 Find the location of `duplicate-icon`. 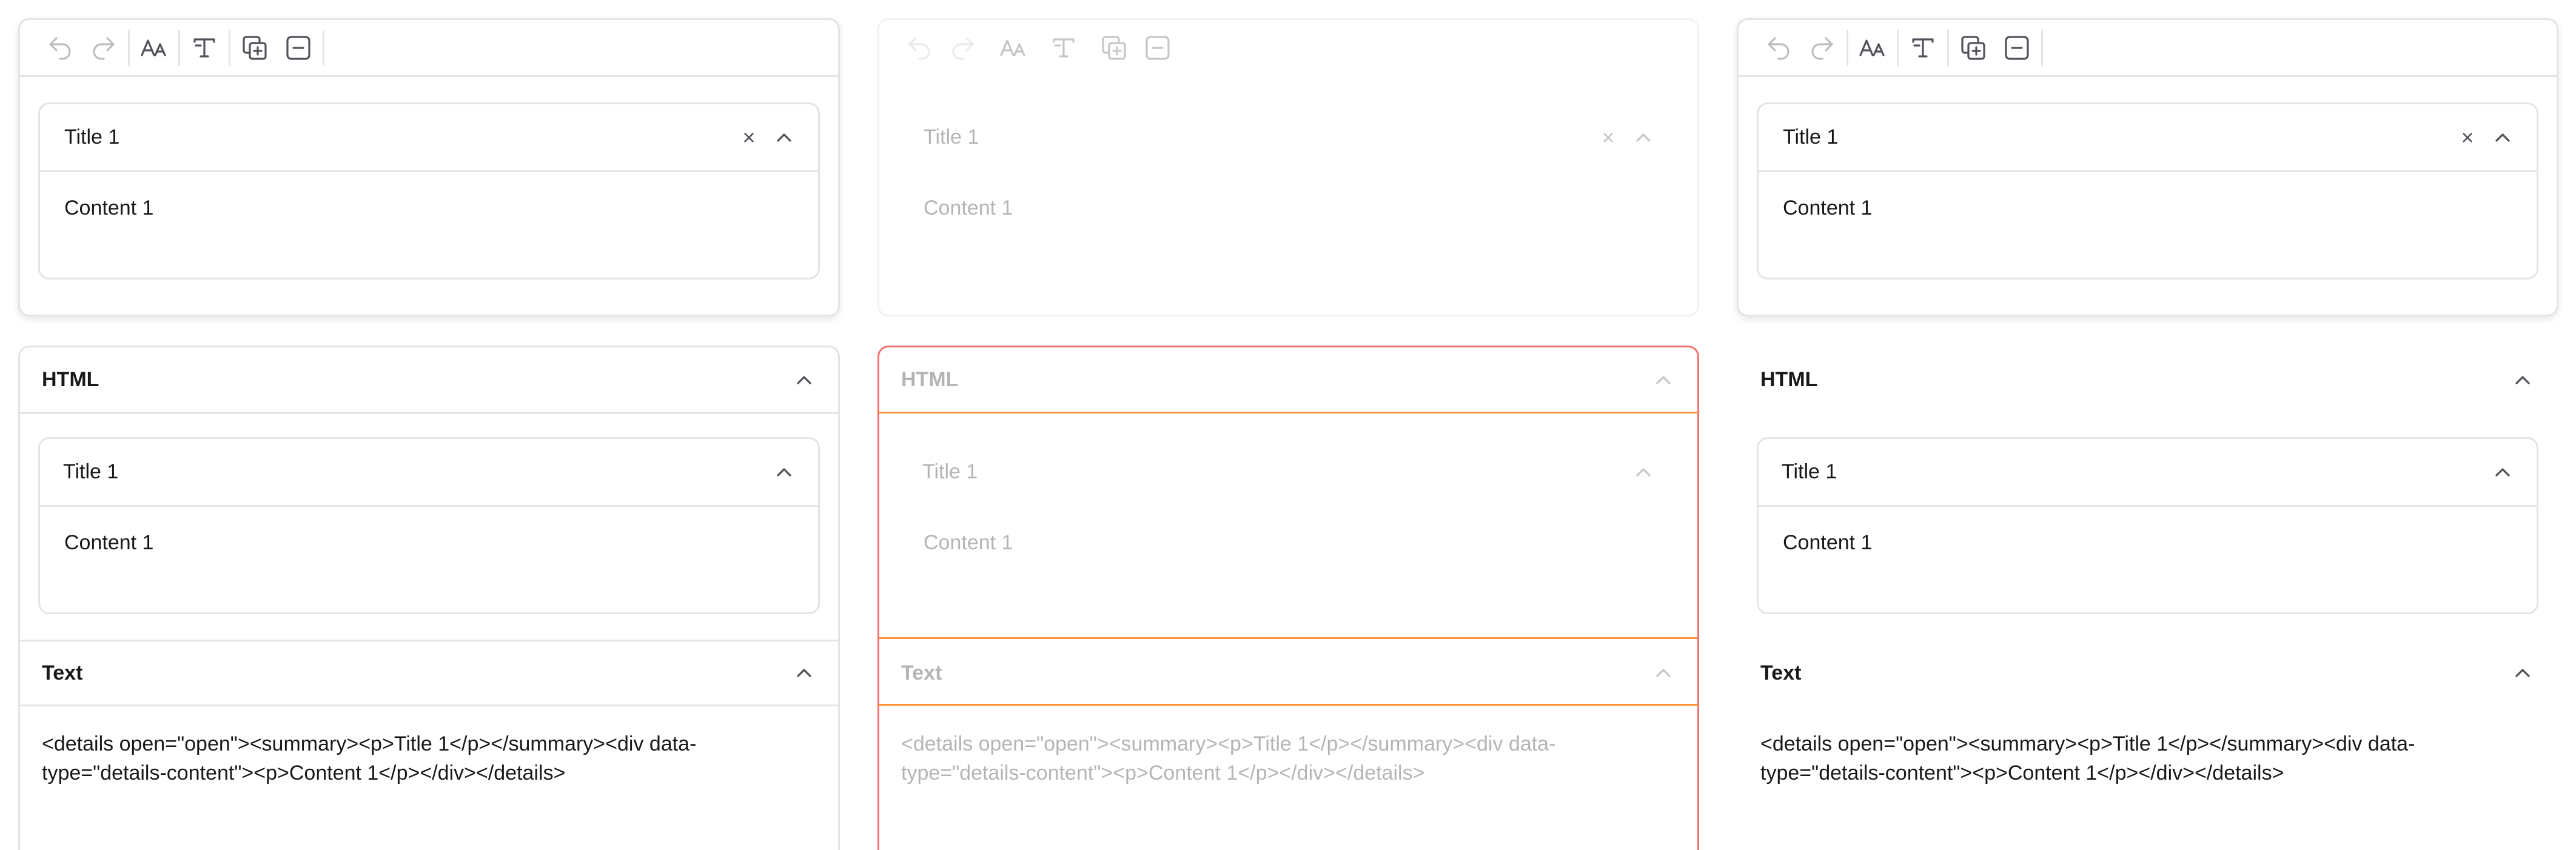

duplicate-icon is located at coordinates (1114, 47).